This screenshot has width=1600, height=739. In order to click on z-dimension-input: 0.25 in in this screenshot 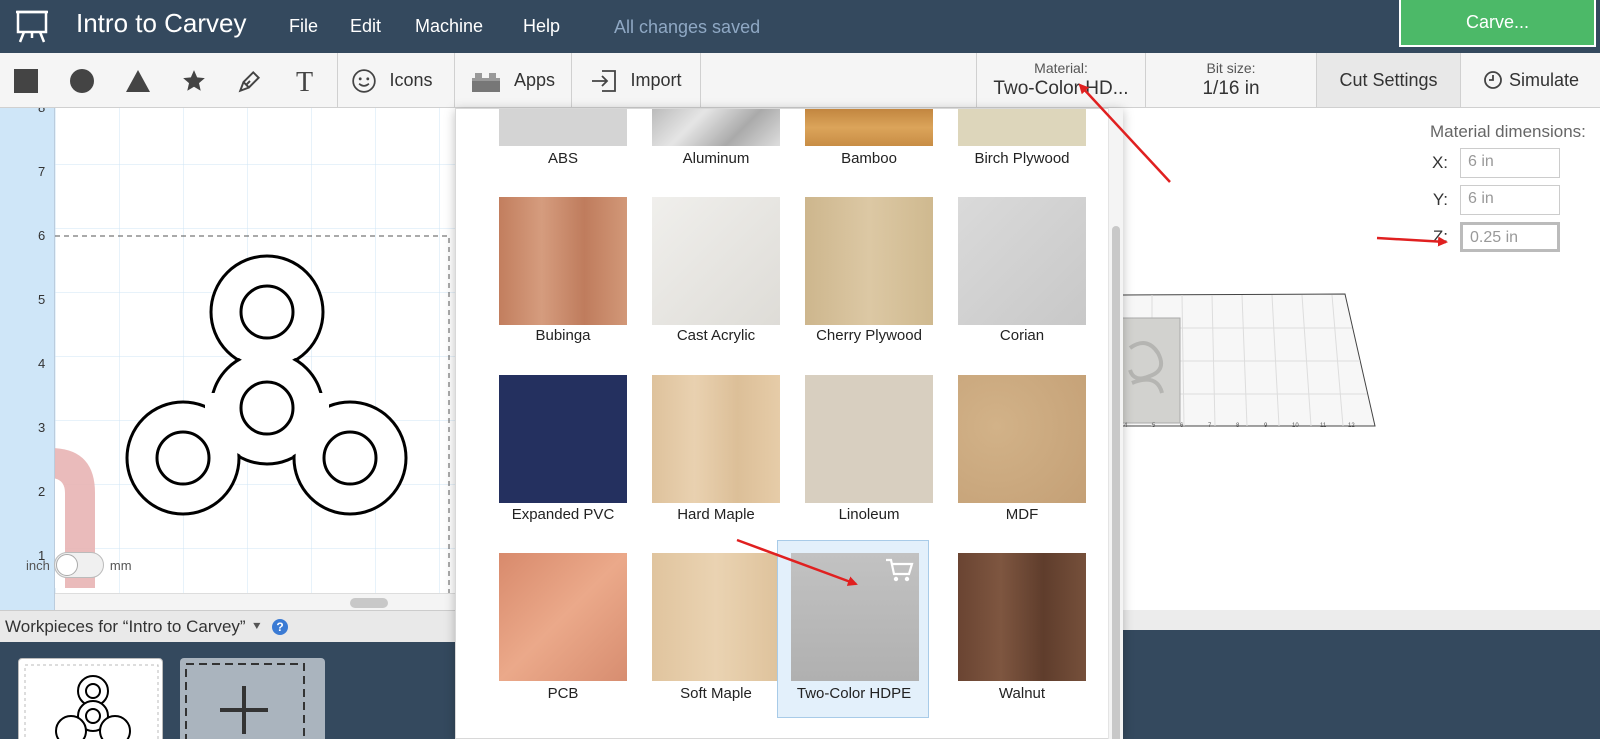, I will do `click(1510, 237)`.